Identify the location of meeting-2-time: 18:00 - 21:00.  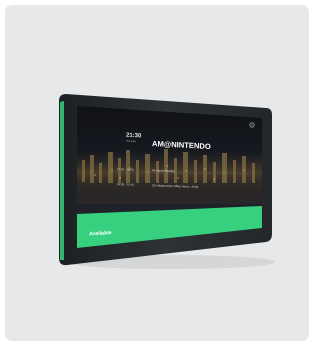
(125, 184).